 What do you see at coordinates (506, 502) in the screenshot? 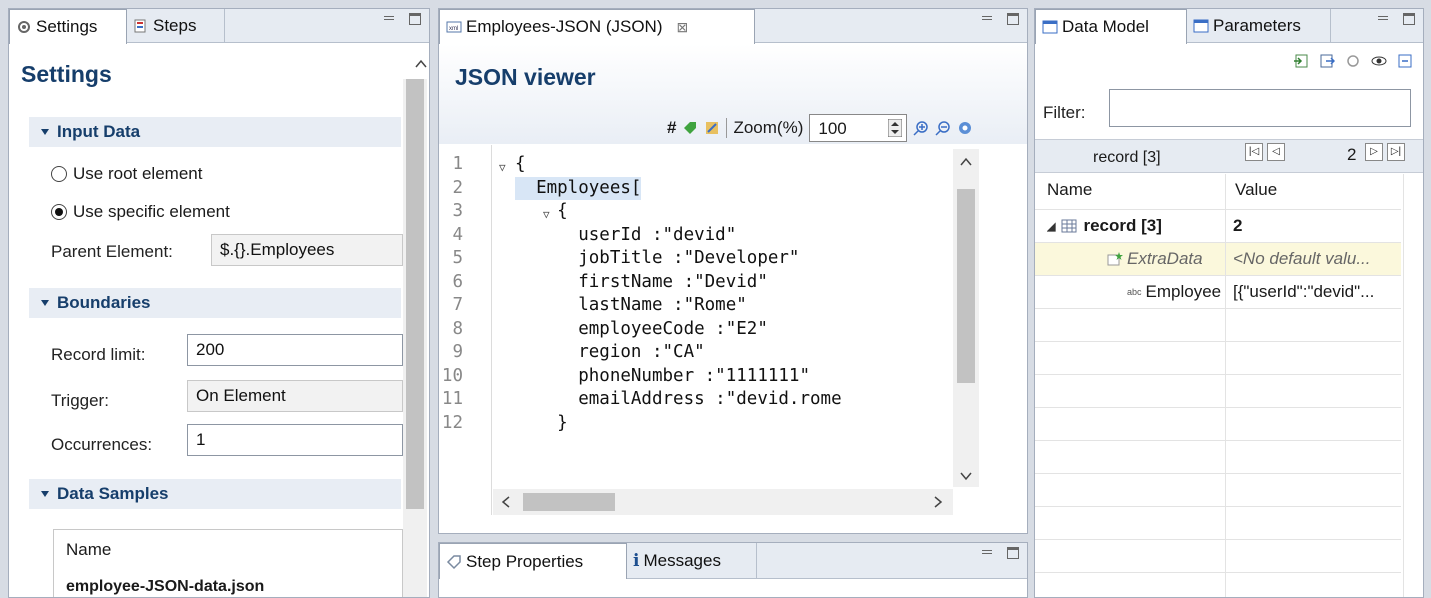
I see `scroll-left-icon` at bounding box center [506, 502].